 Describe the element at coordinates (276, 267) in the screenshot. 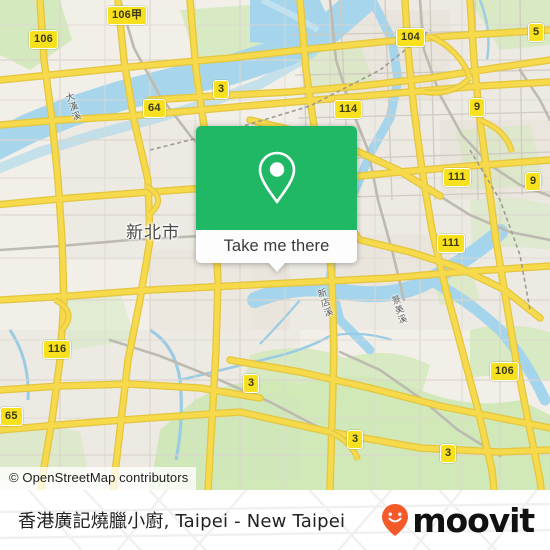

I see `card-pointer-tail` at that location.